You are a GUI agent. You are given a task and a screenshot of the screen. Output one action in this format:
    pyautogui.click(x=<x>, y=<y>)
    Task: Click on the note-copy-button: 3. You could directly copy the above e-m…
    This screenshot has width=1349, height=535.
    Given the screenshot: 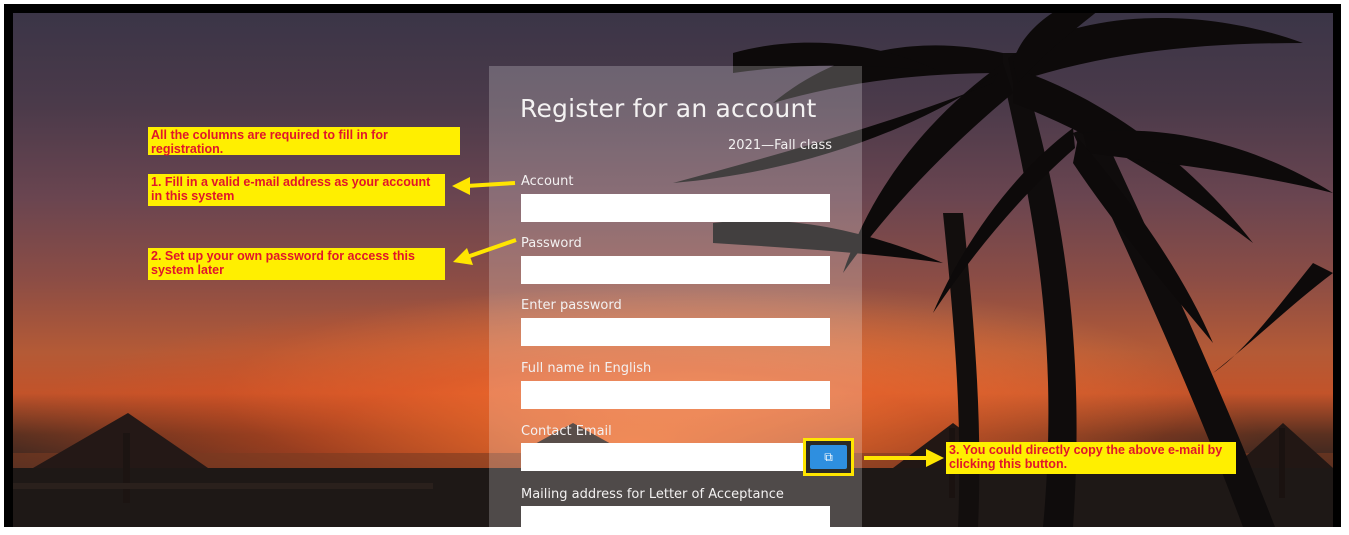 What is the action you would take?
    pyautogui.click(x=1091, y=458)
    